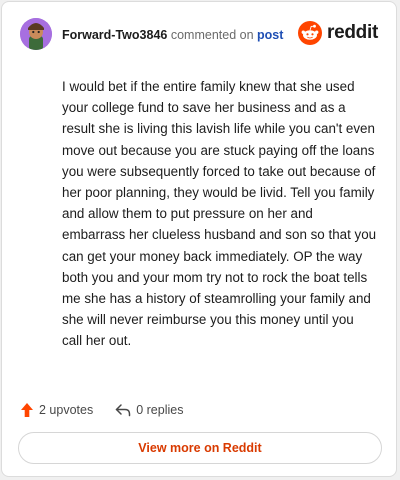 The height and width of the screenshot is (480, 400). Describe the element at coordinates (352, 32) in the screenshot. I see `reddit-wordmark: reddit` at that location.